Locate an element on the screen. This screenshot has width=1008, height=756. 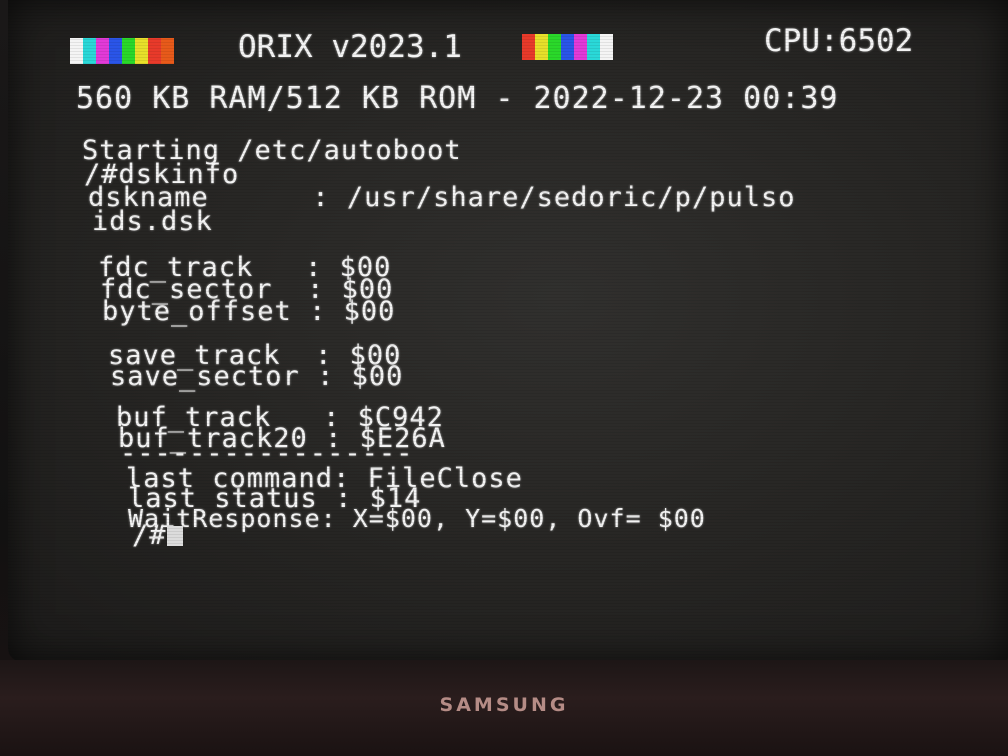
dskname-line-continued: ids.dsk is located at coordinates (152, 221).